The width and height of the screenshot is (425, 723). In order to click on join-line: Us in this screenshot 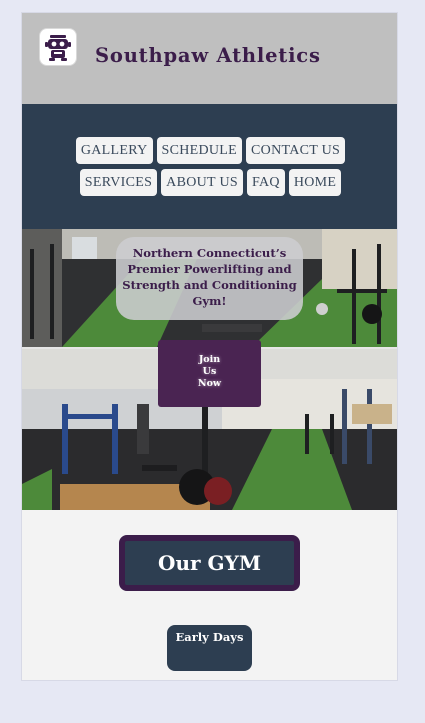, I will do `click(209, 371)`.